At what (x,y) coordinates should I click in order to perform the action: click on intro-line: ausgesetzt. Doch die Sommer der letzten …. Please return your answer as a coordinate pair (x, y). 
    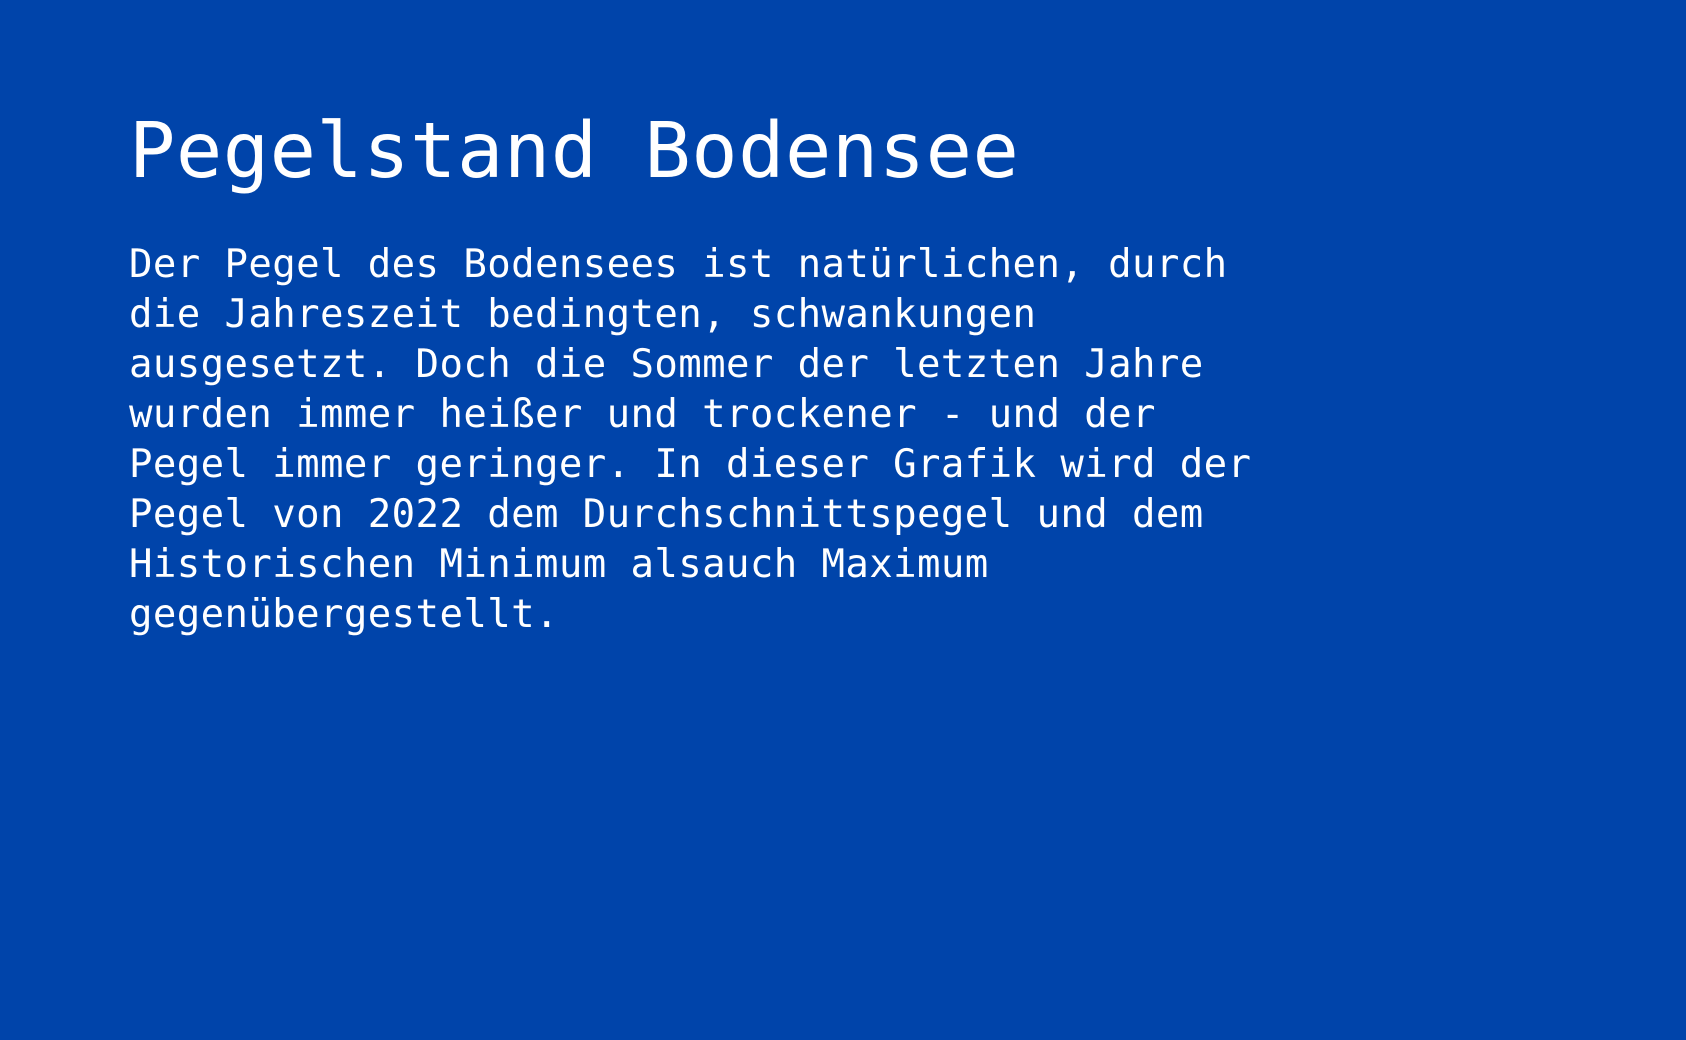
    Looking at the image, I should click on (666, 364).